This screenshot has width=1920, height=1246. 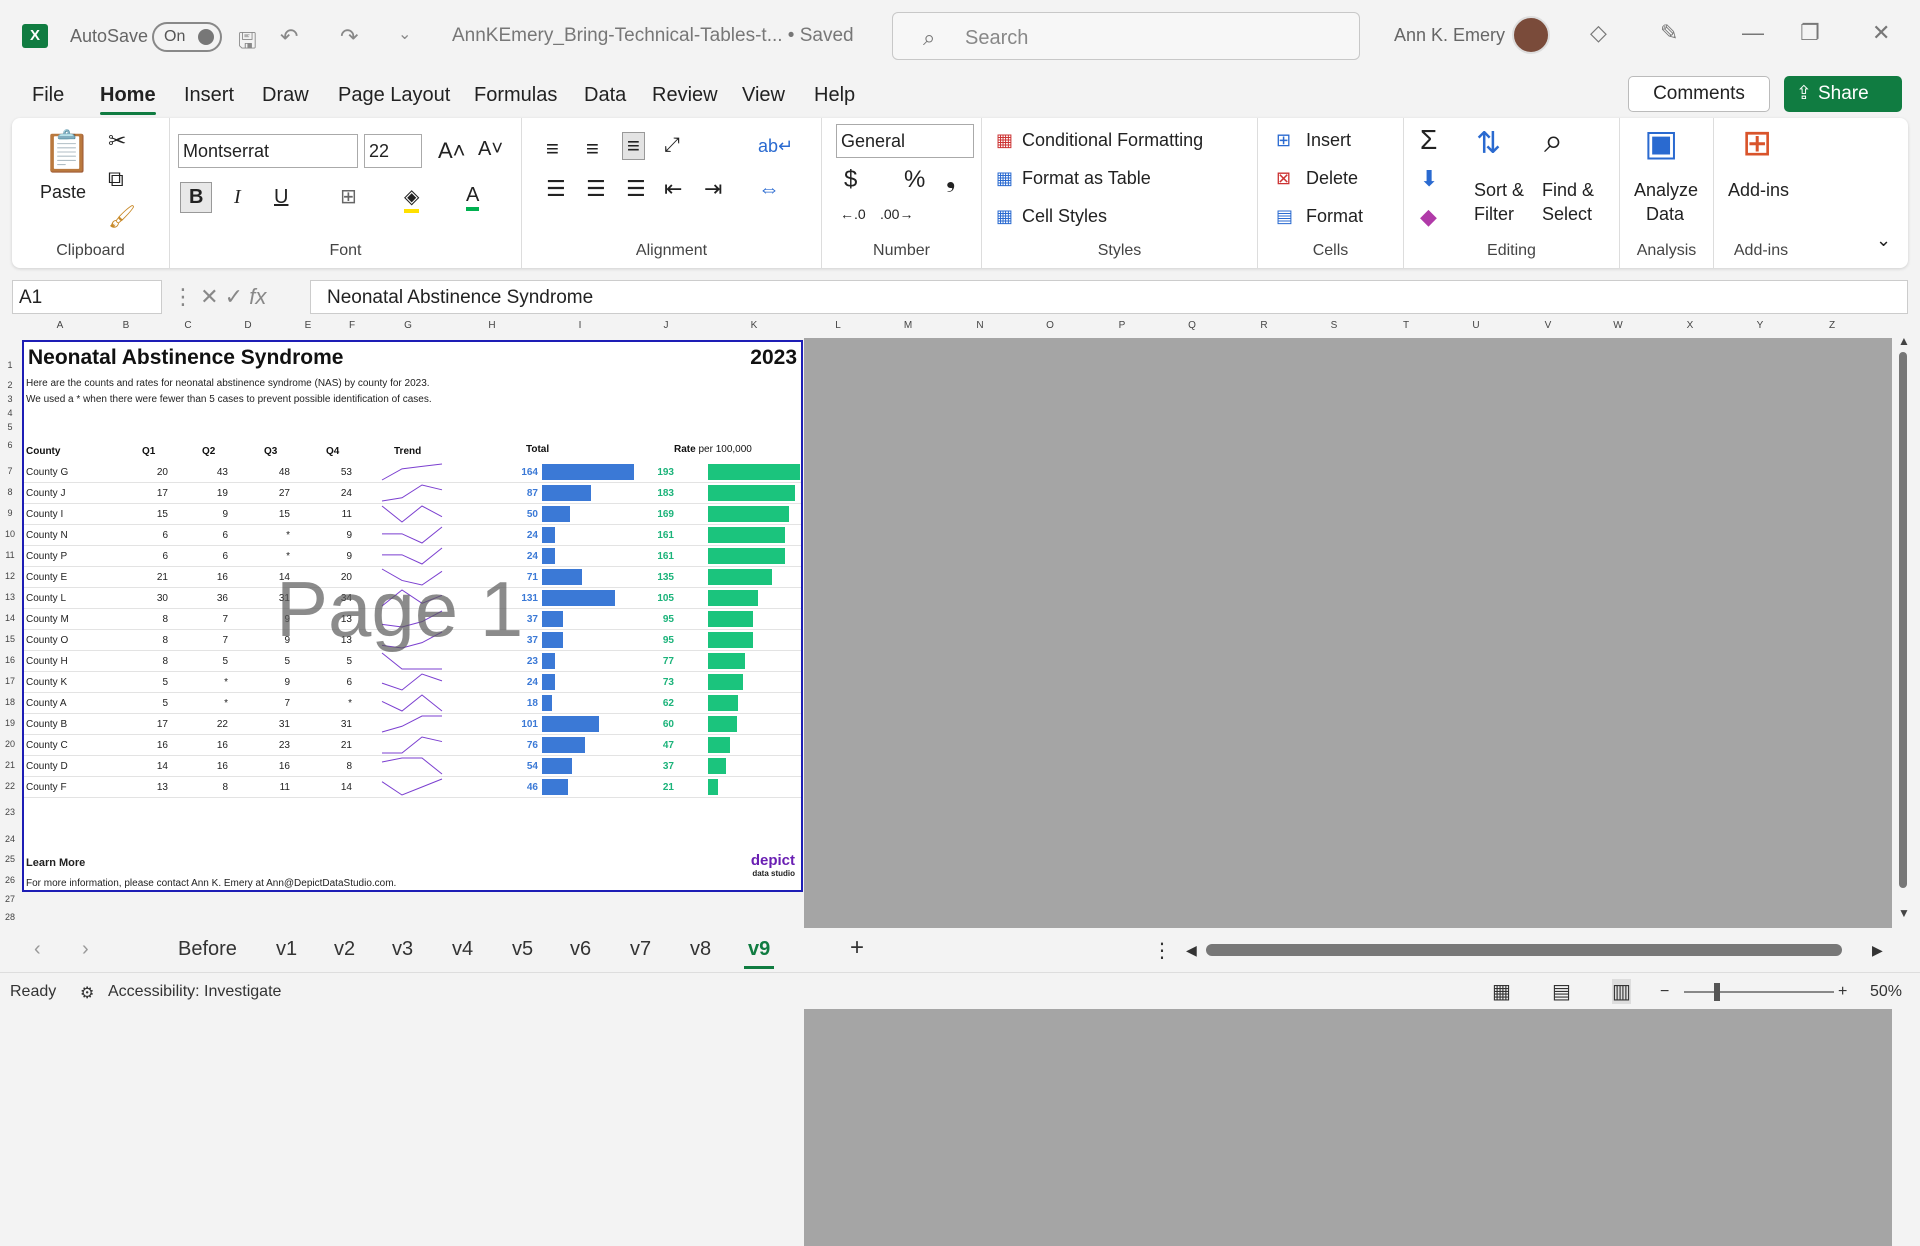 What do you see at coordinates (10, 702) in the screenshot?
I see `row-header: 18` at bounding box center [10, 702].